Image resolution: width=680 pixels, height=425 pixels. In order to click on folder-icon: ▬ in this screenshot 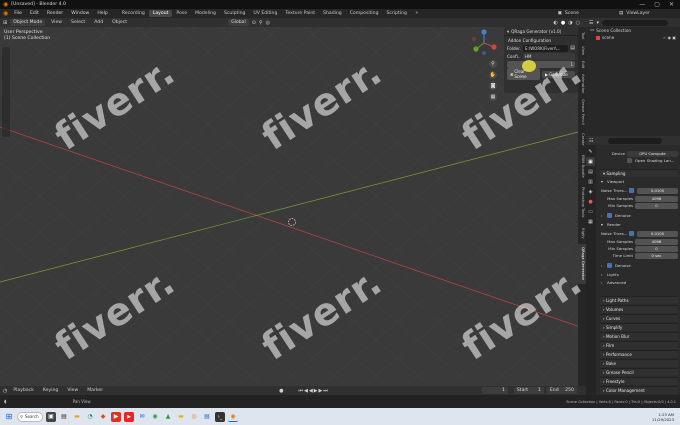, I will do `click(181, 417)`.